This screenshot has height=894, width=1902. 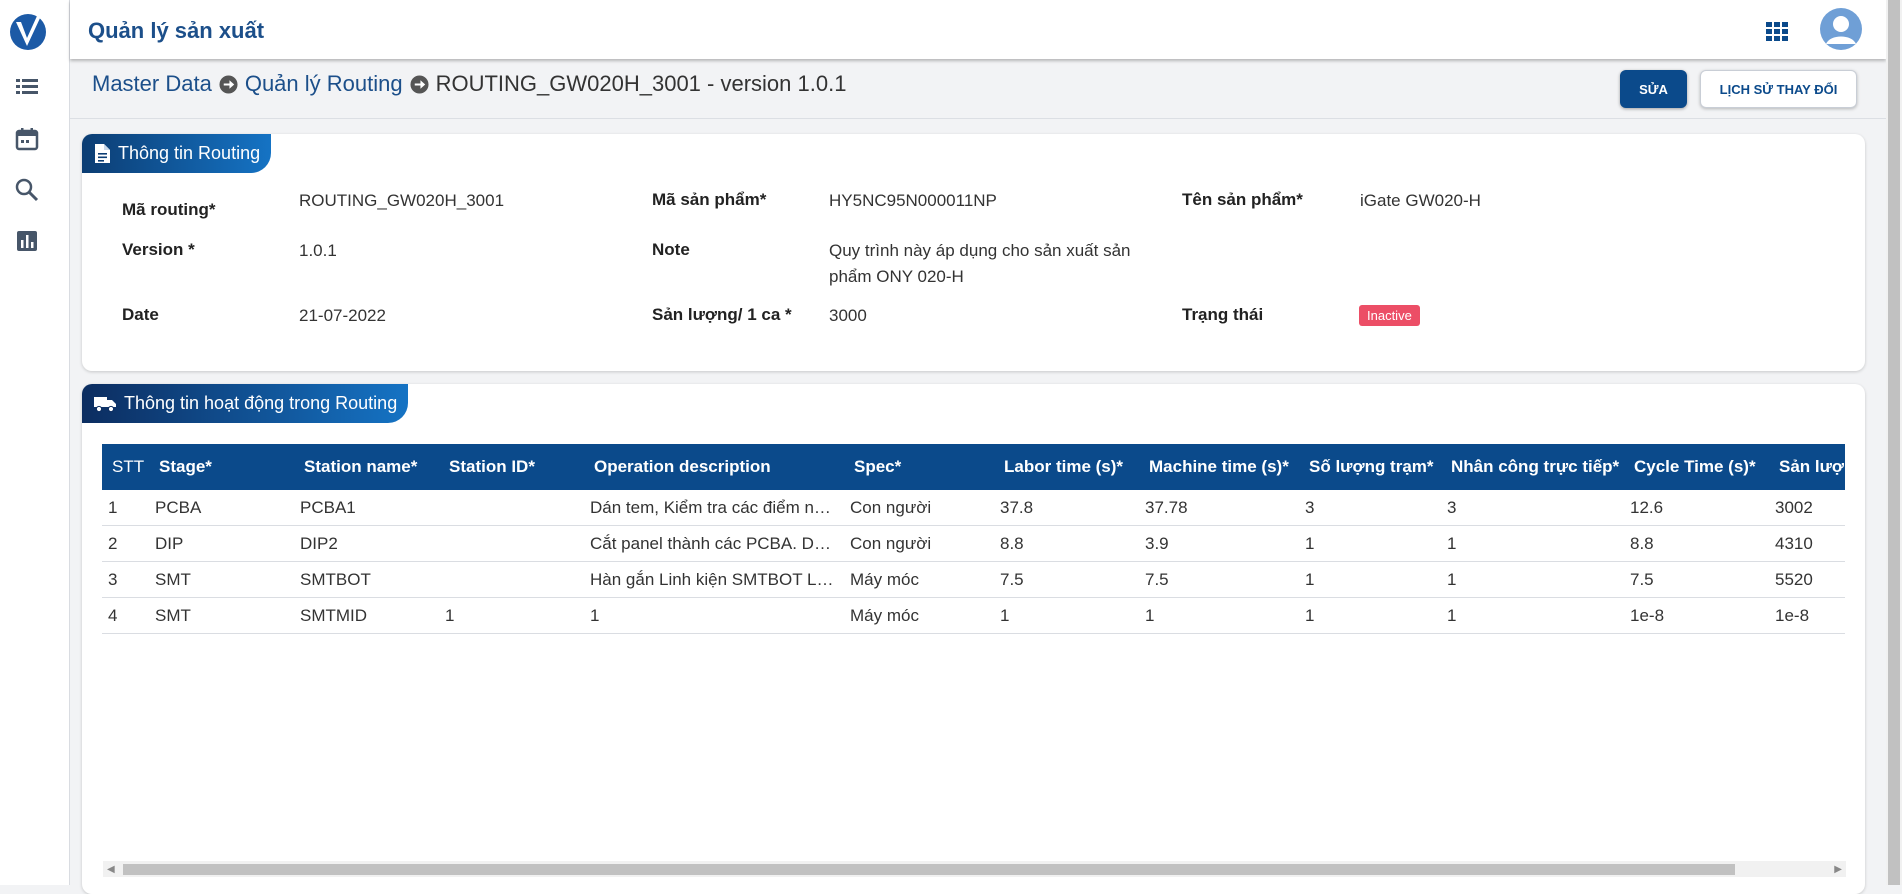 What do you see at coordinates (714, 508) in the screenshot?
I see `table-cell: Dán tem, Kiểm tra các điểm ngoại quan` at bounding box center [714, 508].